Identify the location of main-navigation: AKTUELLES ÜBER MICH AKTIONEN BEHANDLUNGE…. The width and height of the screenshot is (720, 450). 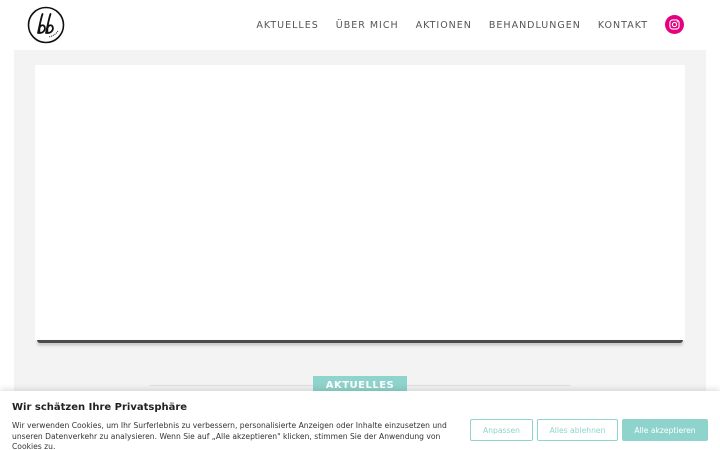
(443, 25).